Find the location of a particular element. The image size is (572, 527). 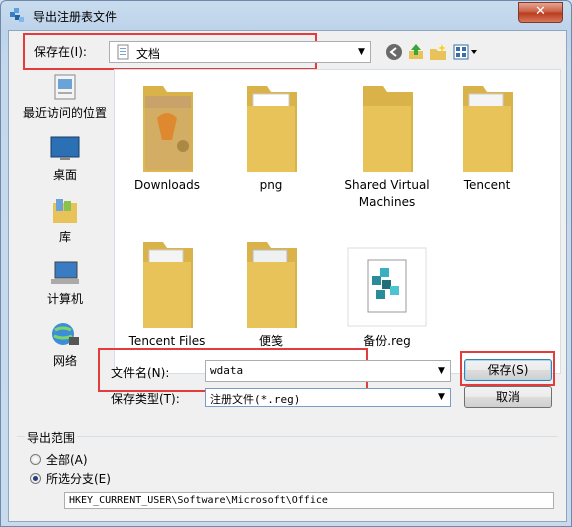

place-computer: 计算机 is located at coordinates (65, 283).